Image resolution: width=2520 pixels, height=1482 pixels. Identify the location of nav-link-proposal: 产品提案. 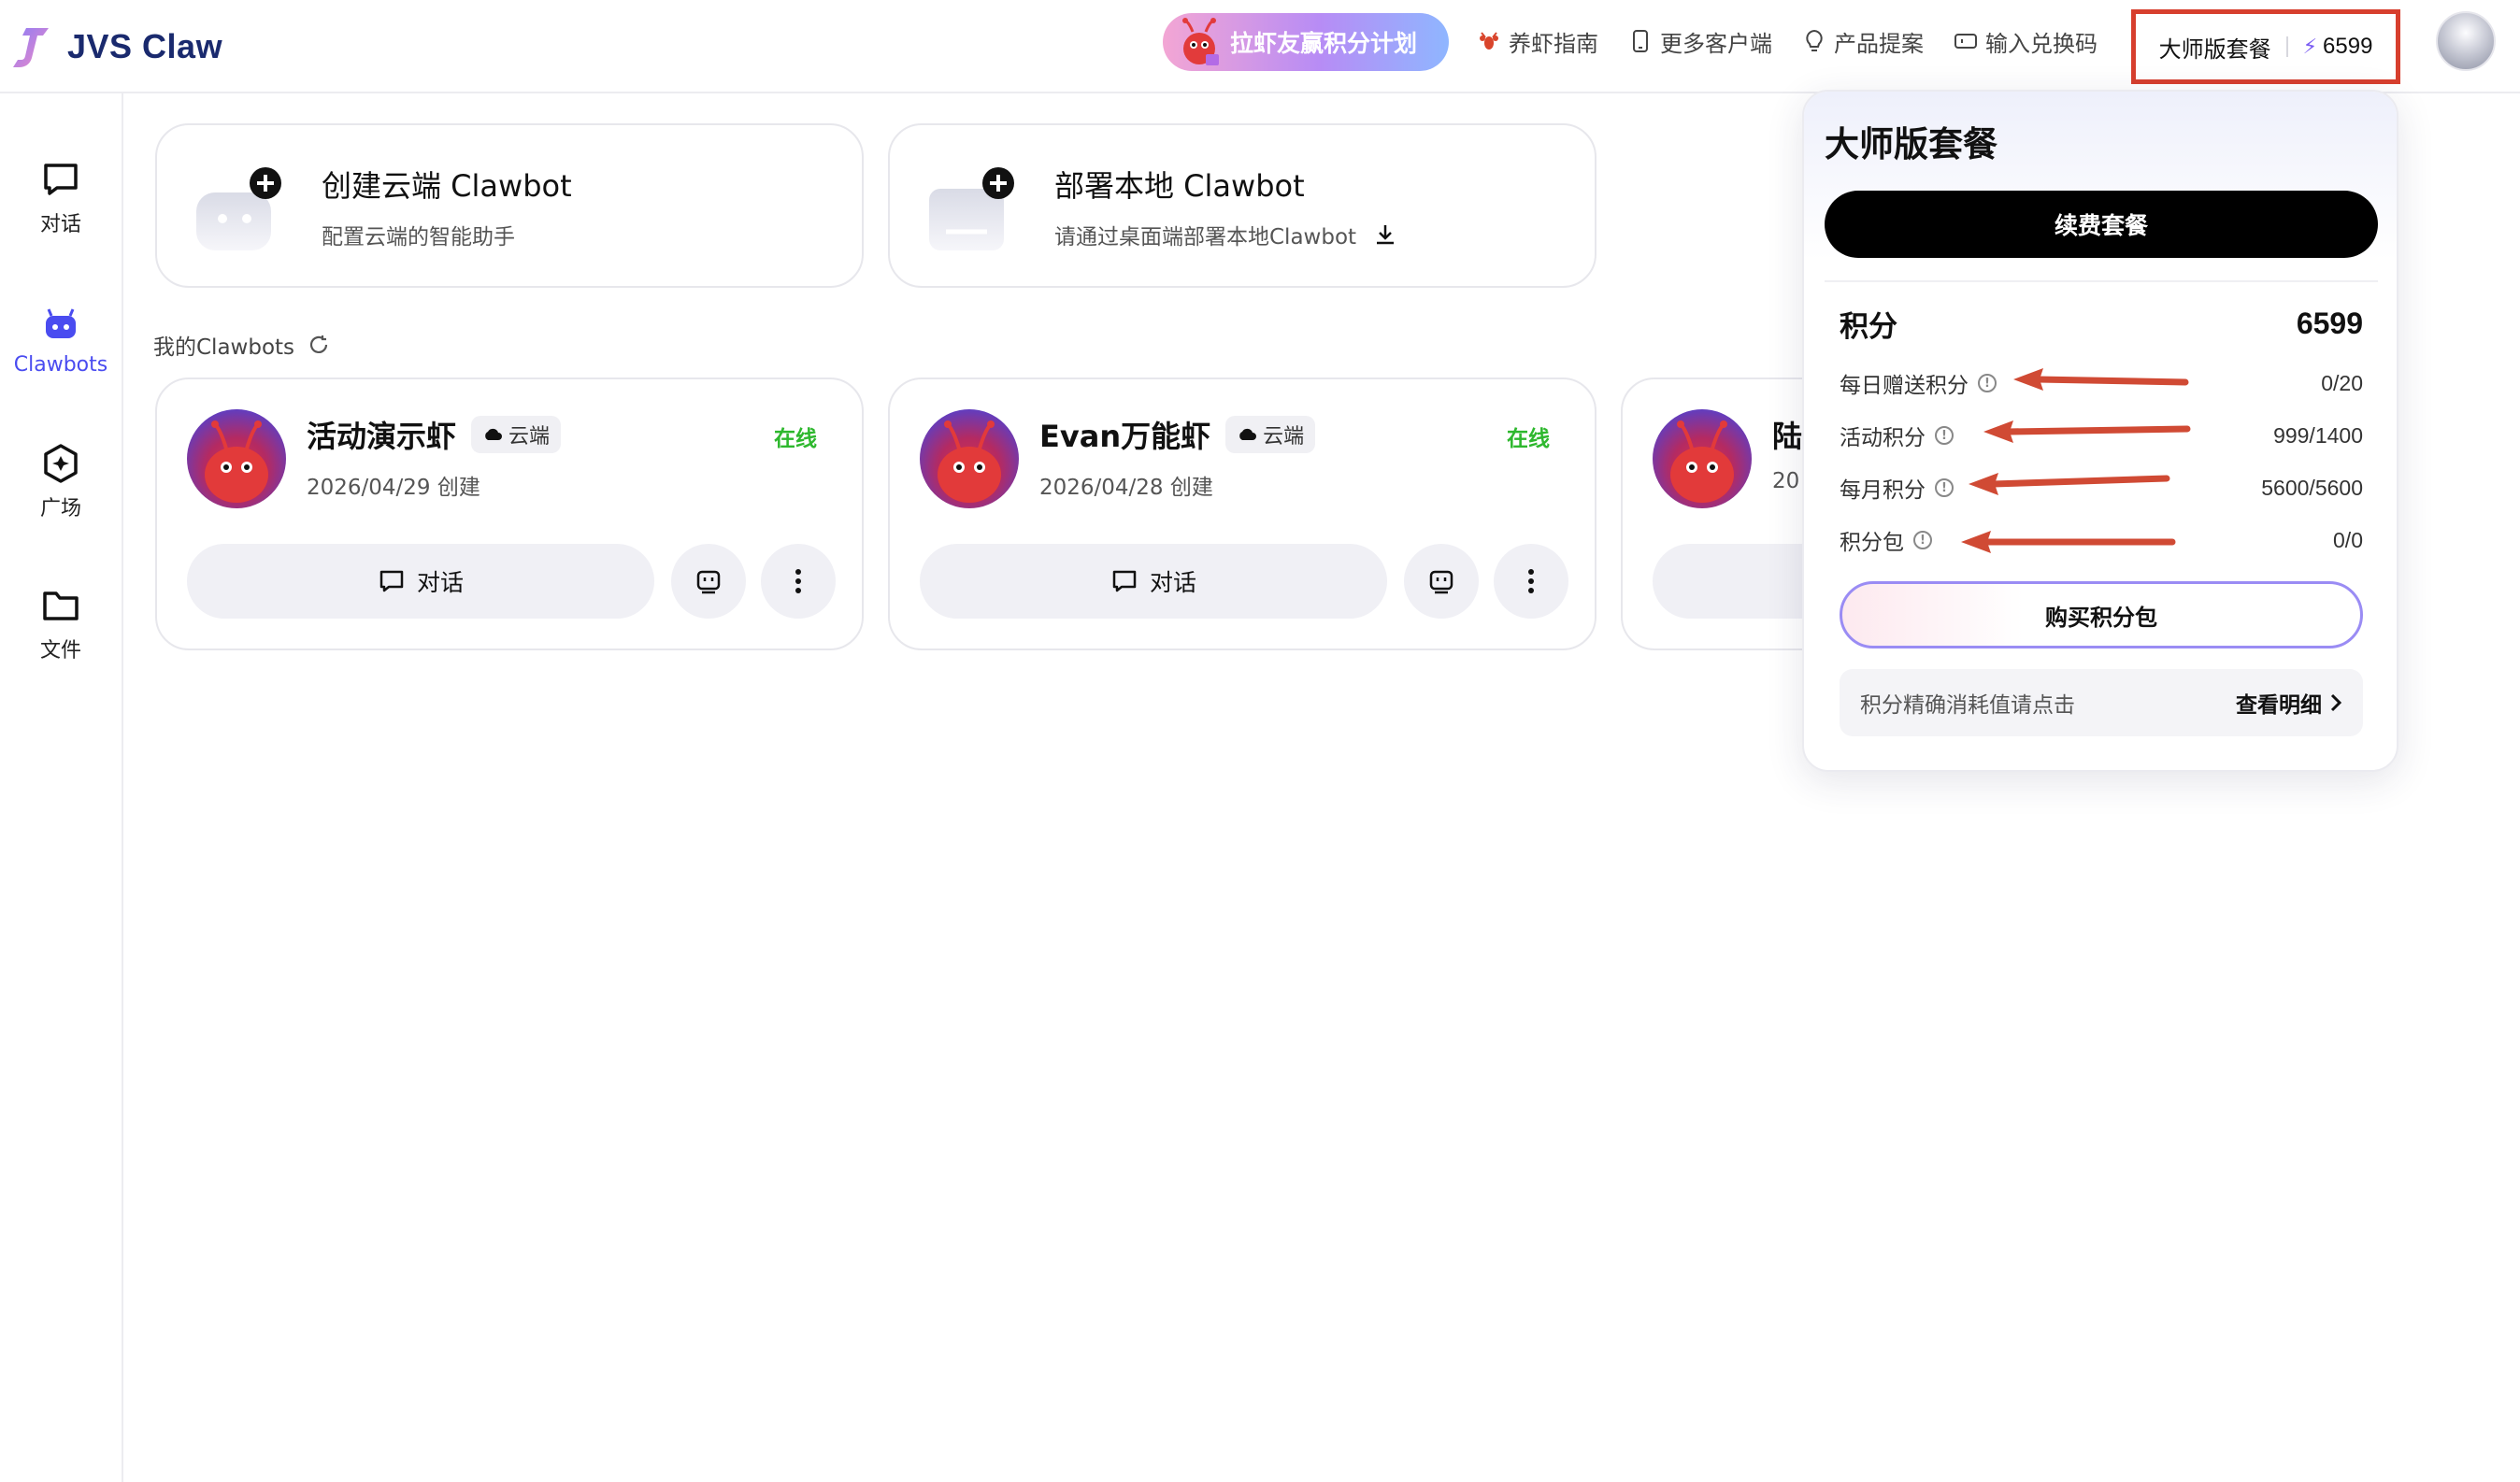
(1863, 41).